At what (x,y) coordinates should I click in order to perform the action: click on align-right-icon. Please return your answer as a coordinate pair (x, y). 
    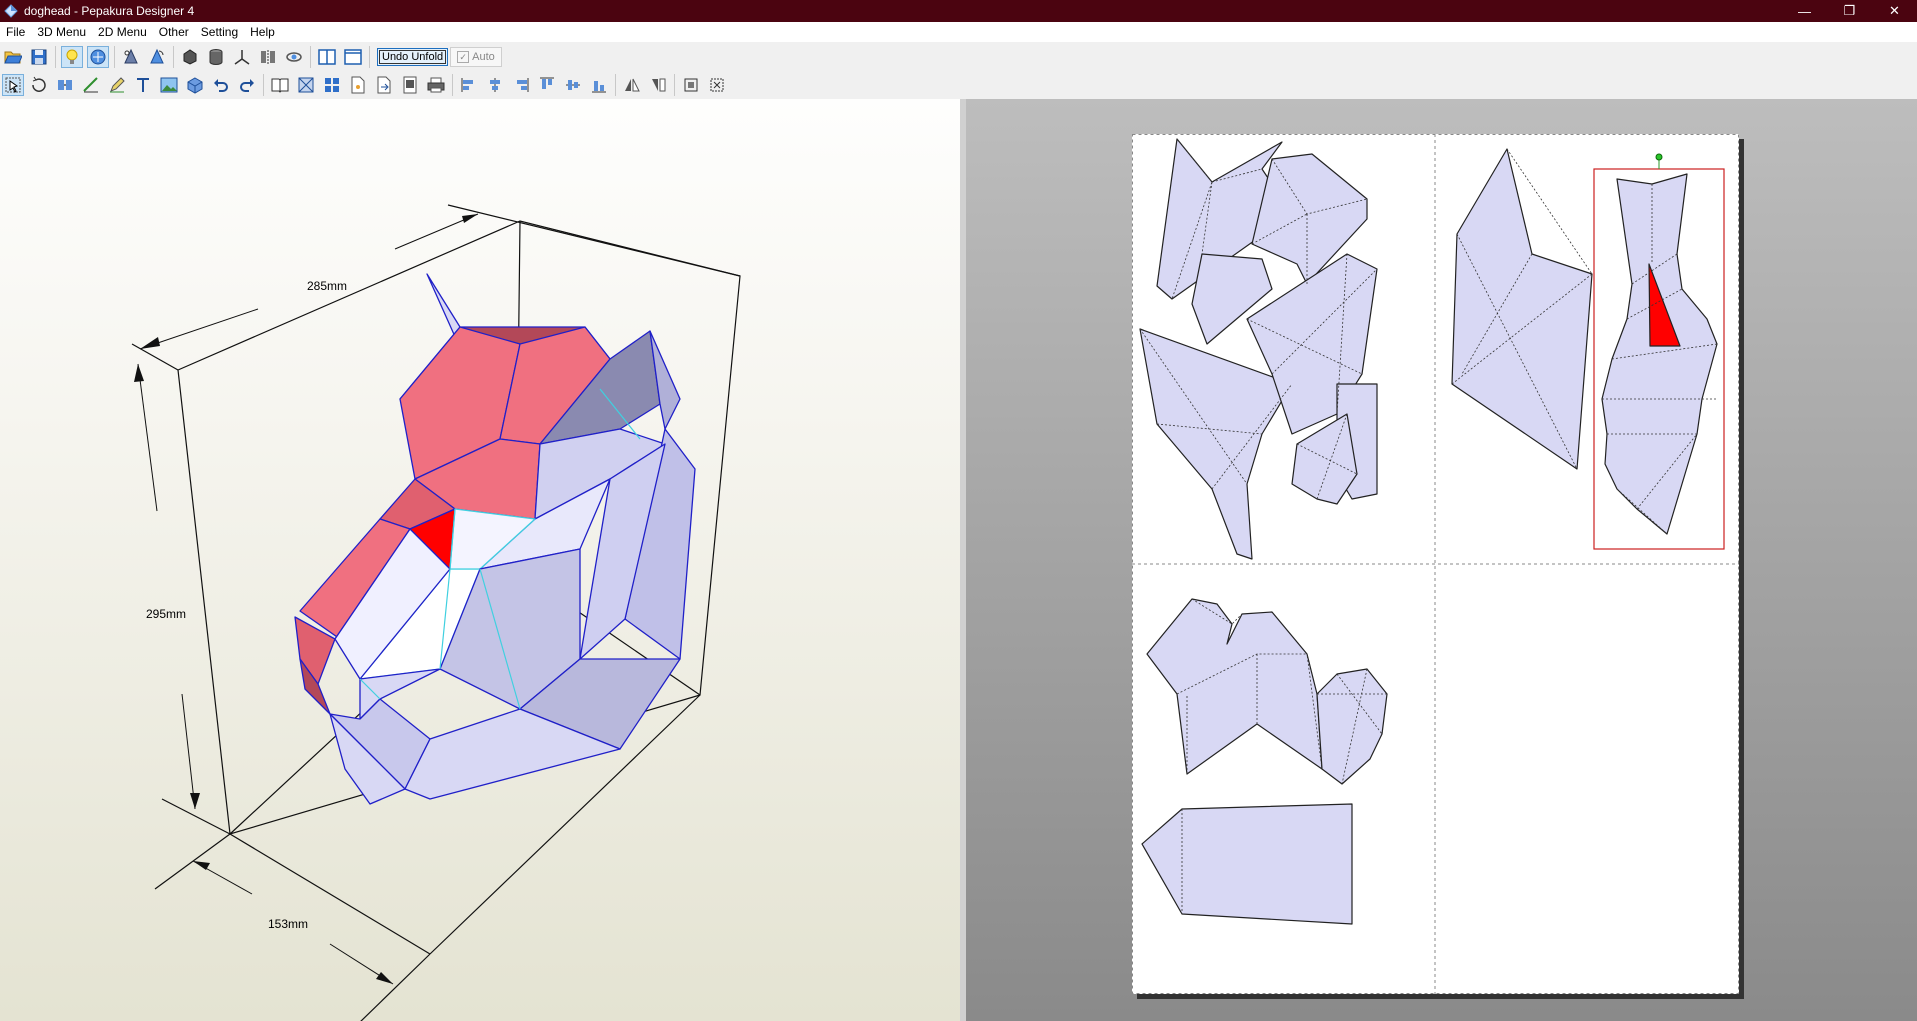
    Looking at the image, I should click on (521, 85).